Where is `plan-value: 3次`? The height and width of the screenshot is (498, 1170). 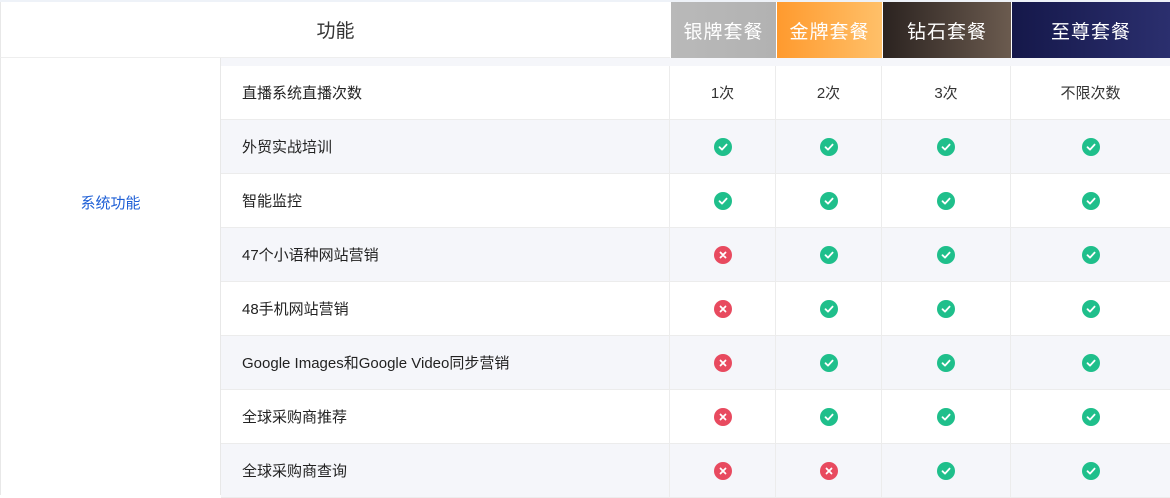 plan-value: 3次 is located at coordinates (946, 92).